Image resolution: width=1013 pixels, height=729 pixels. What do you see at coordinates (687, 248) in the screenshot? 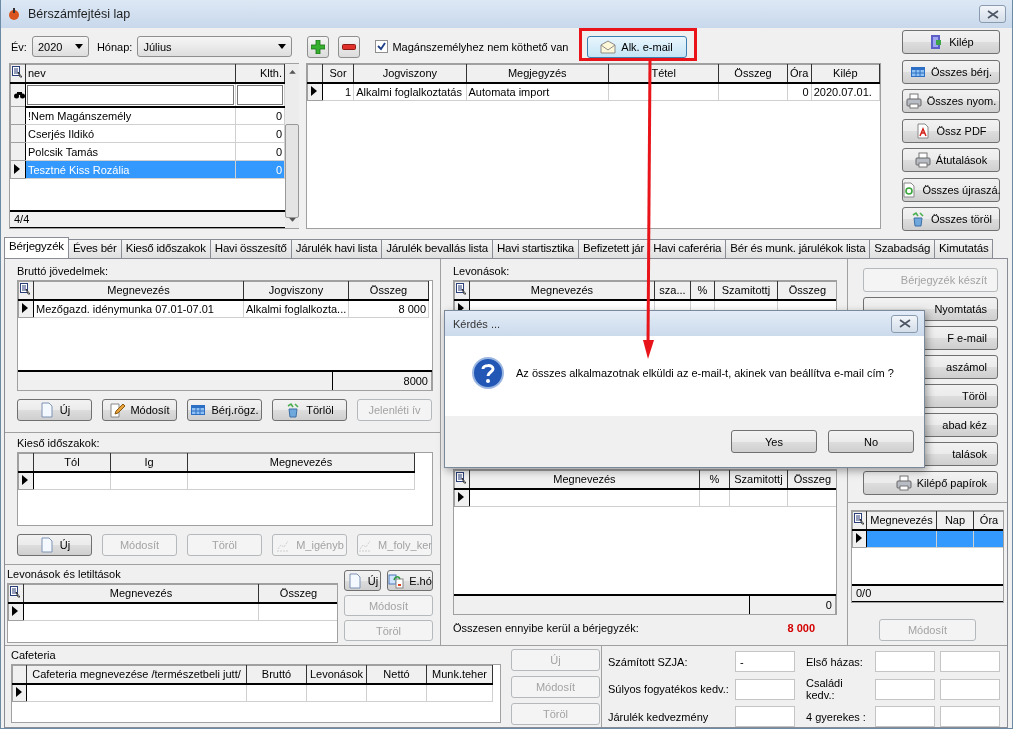
I see `tab: Havi caferéria` at bounding box center [687, 248].